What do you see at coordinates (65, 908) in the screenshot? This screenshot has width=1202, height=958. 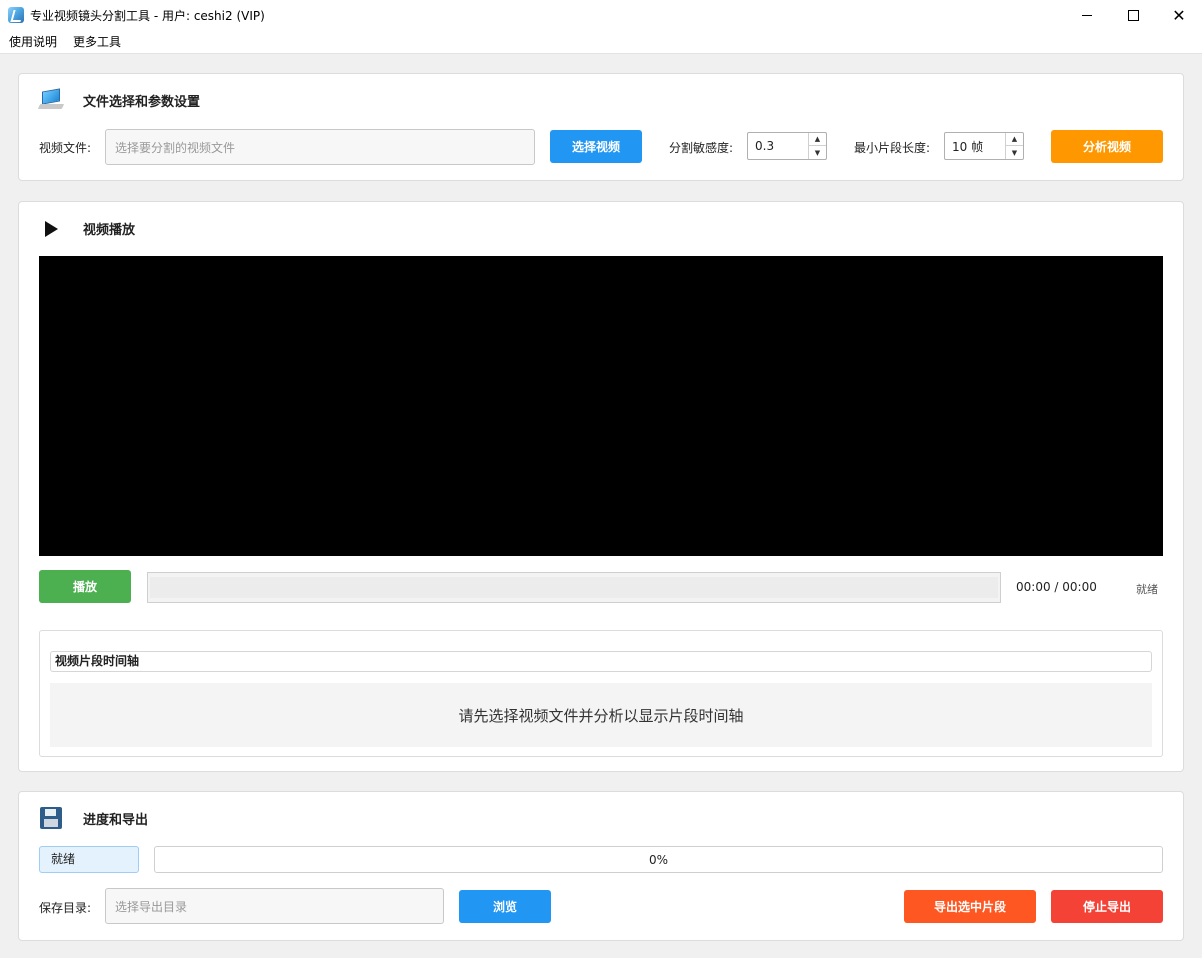 I see `save-dir-label: 保存目录:` at bounding box center [65, 908].